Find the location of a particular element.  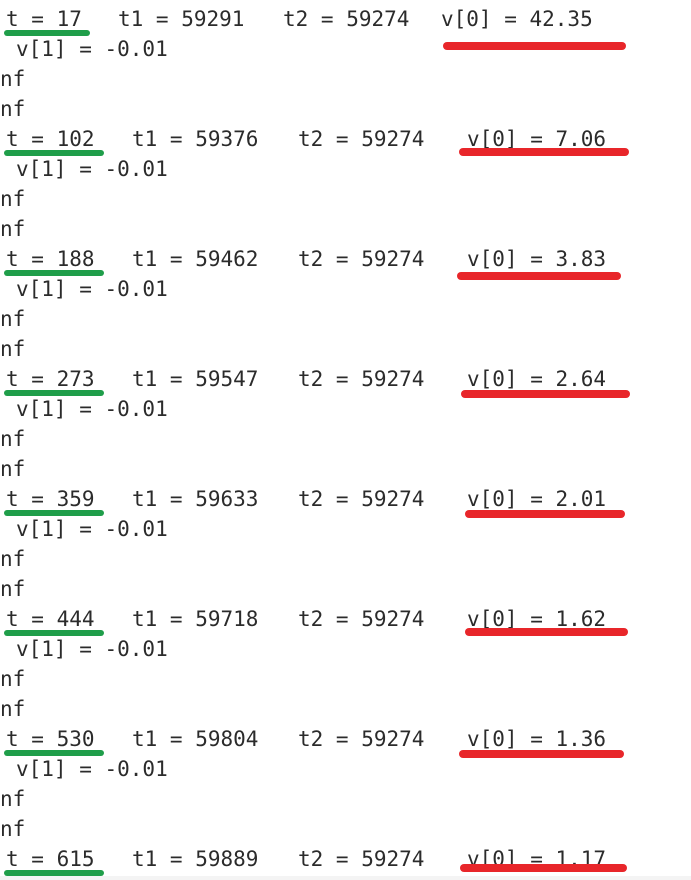

t1-value: t1 = 59718 is located at coordinates (195, 619).